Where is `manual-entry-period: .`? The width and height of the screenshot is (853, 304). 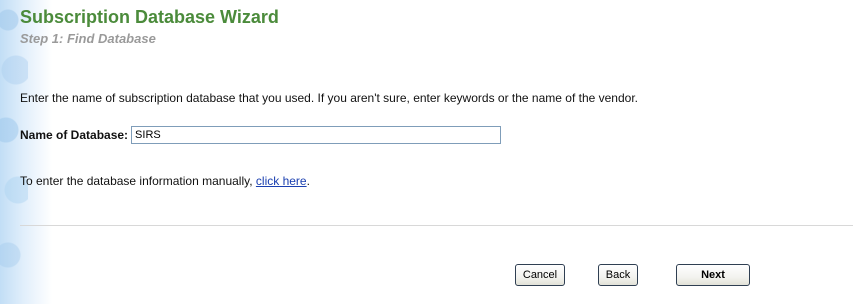
manual-entry-period: . is located at coordinates (308, 181).